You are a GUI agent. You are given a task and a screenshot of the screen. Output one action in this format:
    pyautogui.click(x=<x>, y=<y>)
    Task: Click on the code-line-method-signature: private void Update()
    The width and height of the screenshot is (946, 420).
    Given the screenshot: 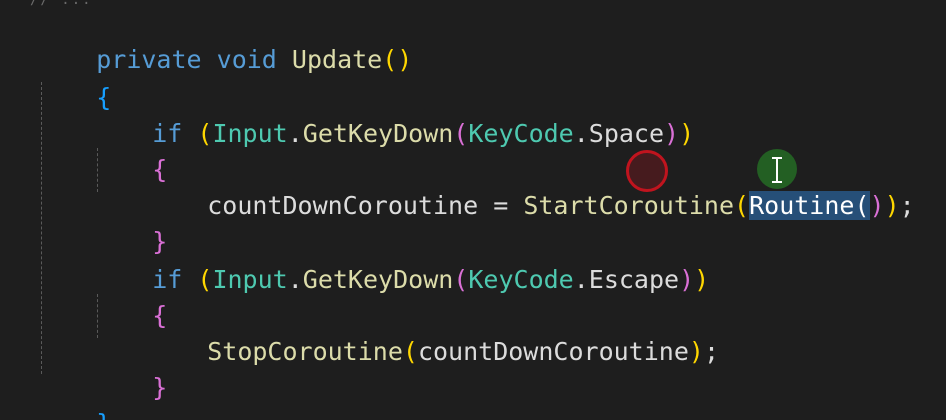 What is the action you would take?
    pyautogui.click(x=224, y=40)
    